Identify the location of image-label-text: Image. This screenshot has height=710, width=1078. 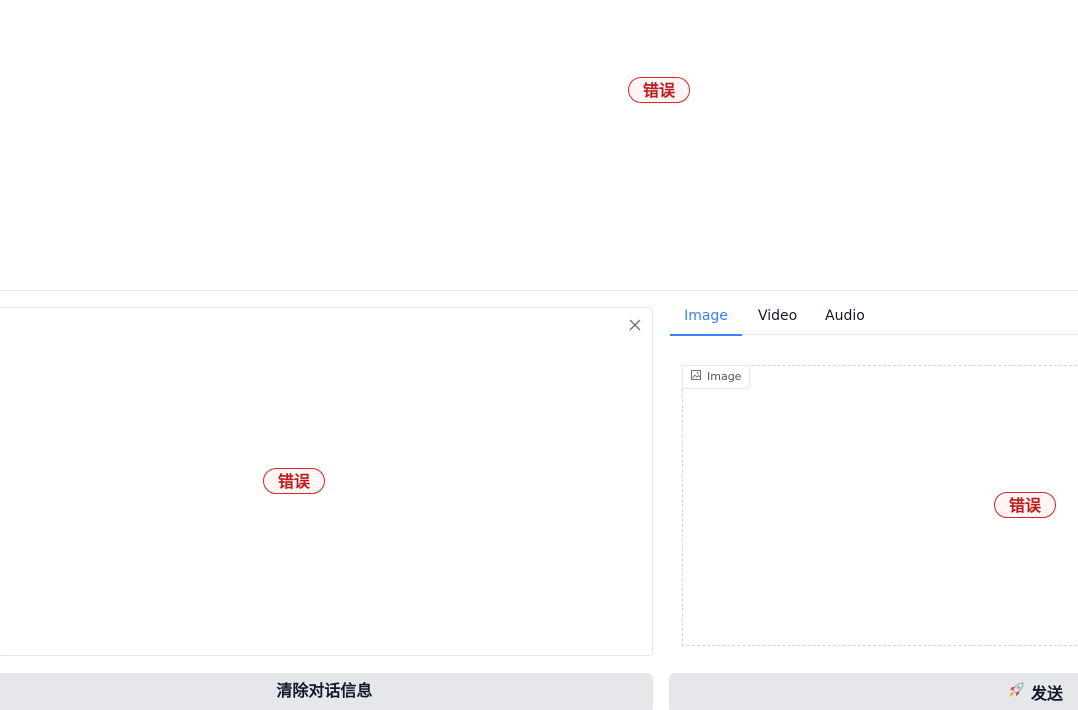
(724, 376).